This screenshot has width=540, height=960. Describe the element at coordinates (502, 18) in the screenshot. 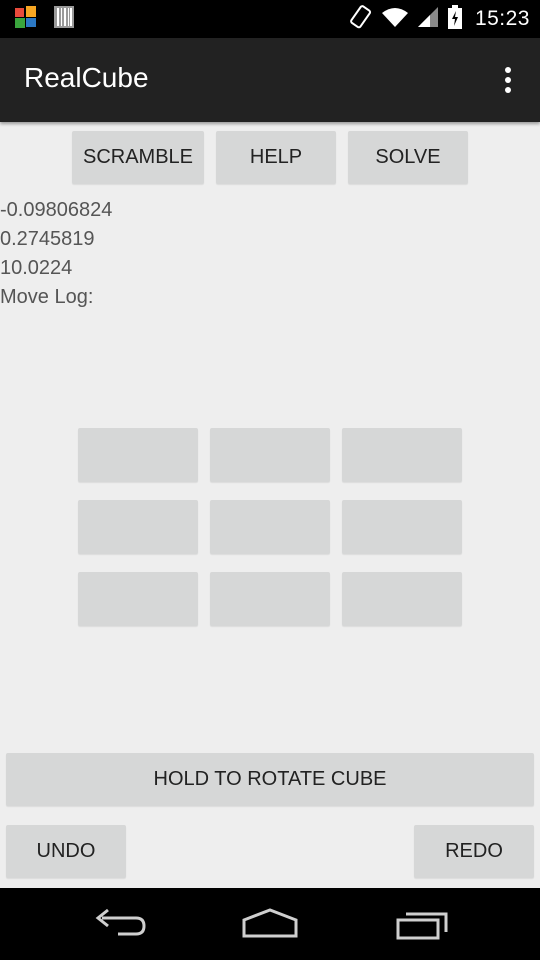

I see `status-time: 15:23` at that location.